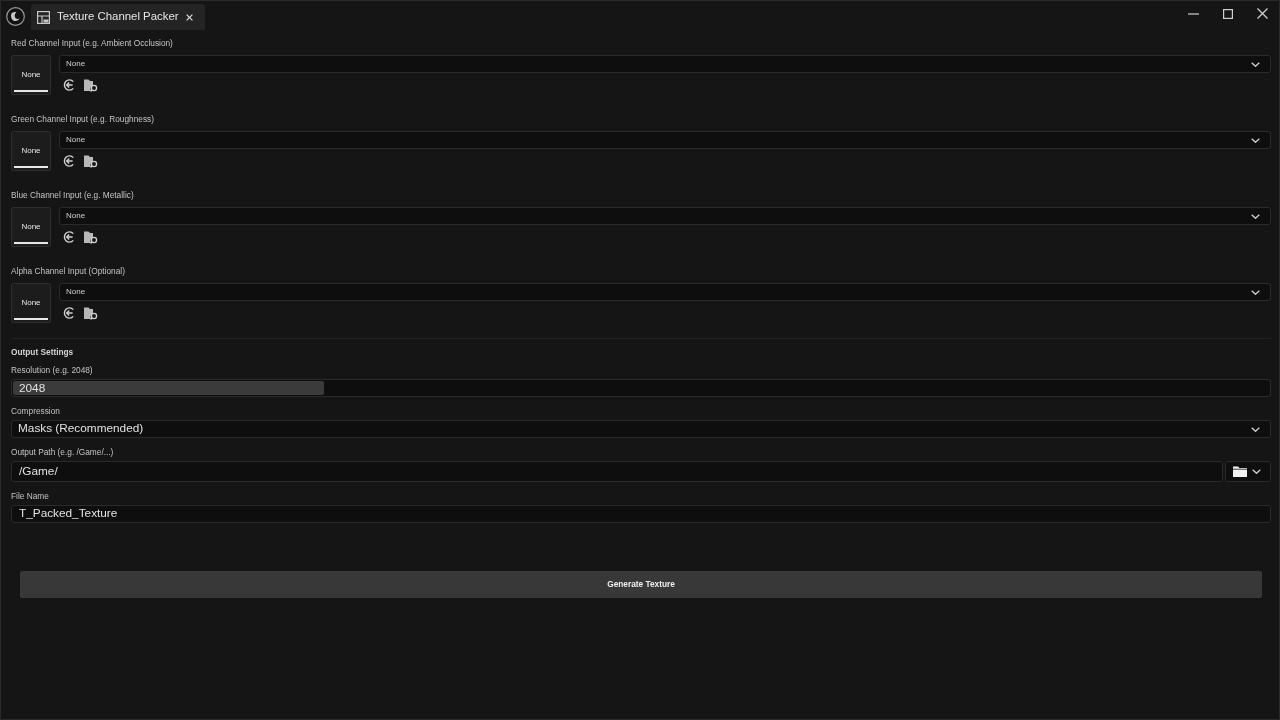 Image resolution: width=1280 pixels, height=720 pixels. Describe the element at coordinates (30, 496) in the screenshot. I see `field-label: File Name` at that location.